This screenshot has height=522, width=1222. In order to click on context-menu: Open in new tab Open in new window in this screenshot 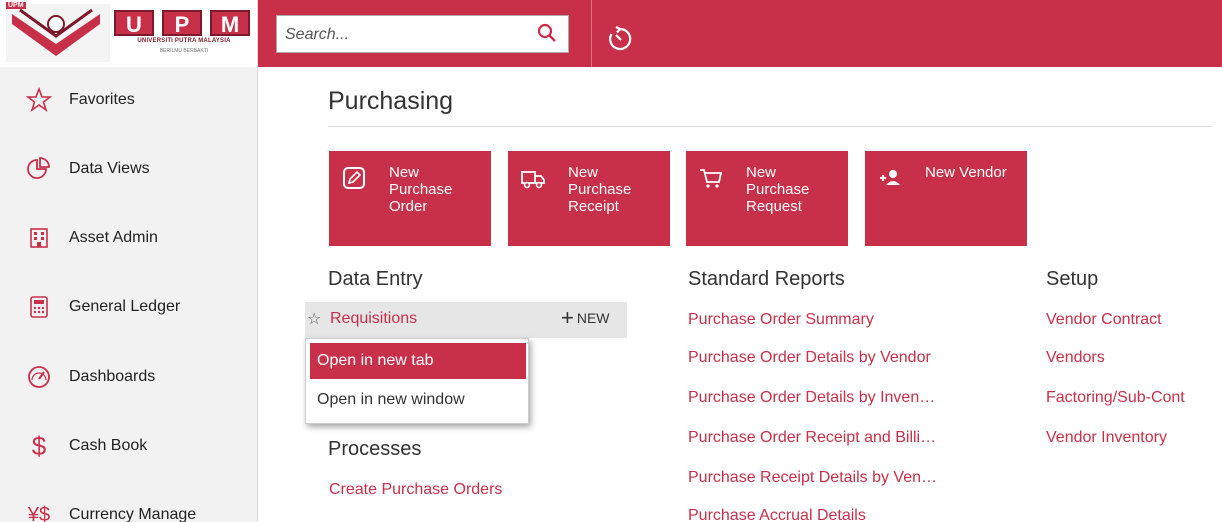, I will do `click(417, 381)`.